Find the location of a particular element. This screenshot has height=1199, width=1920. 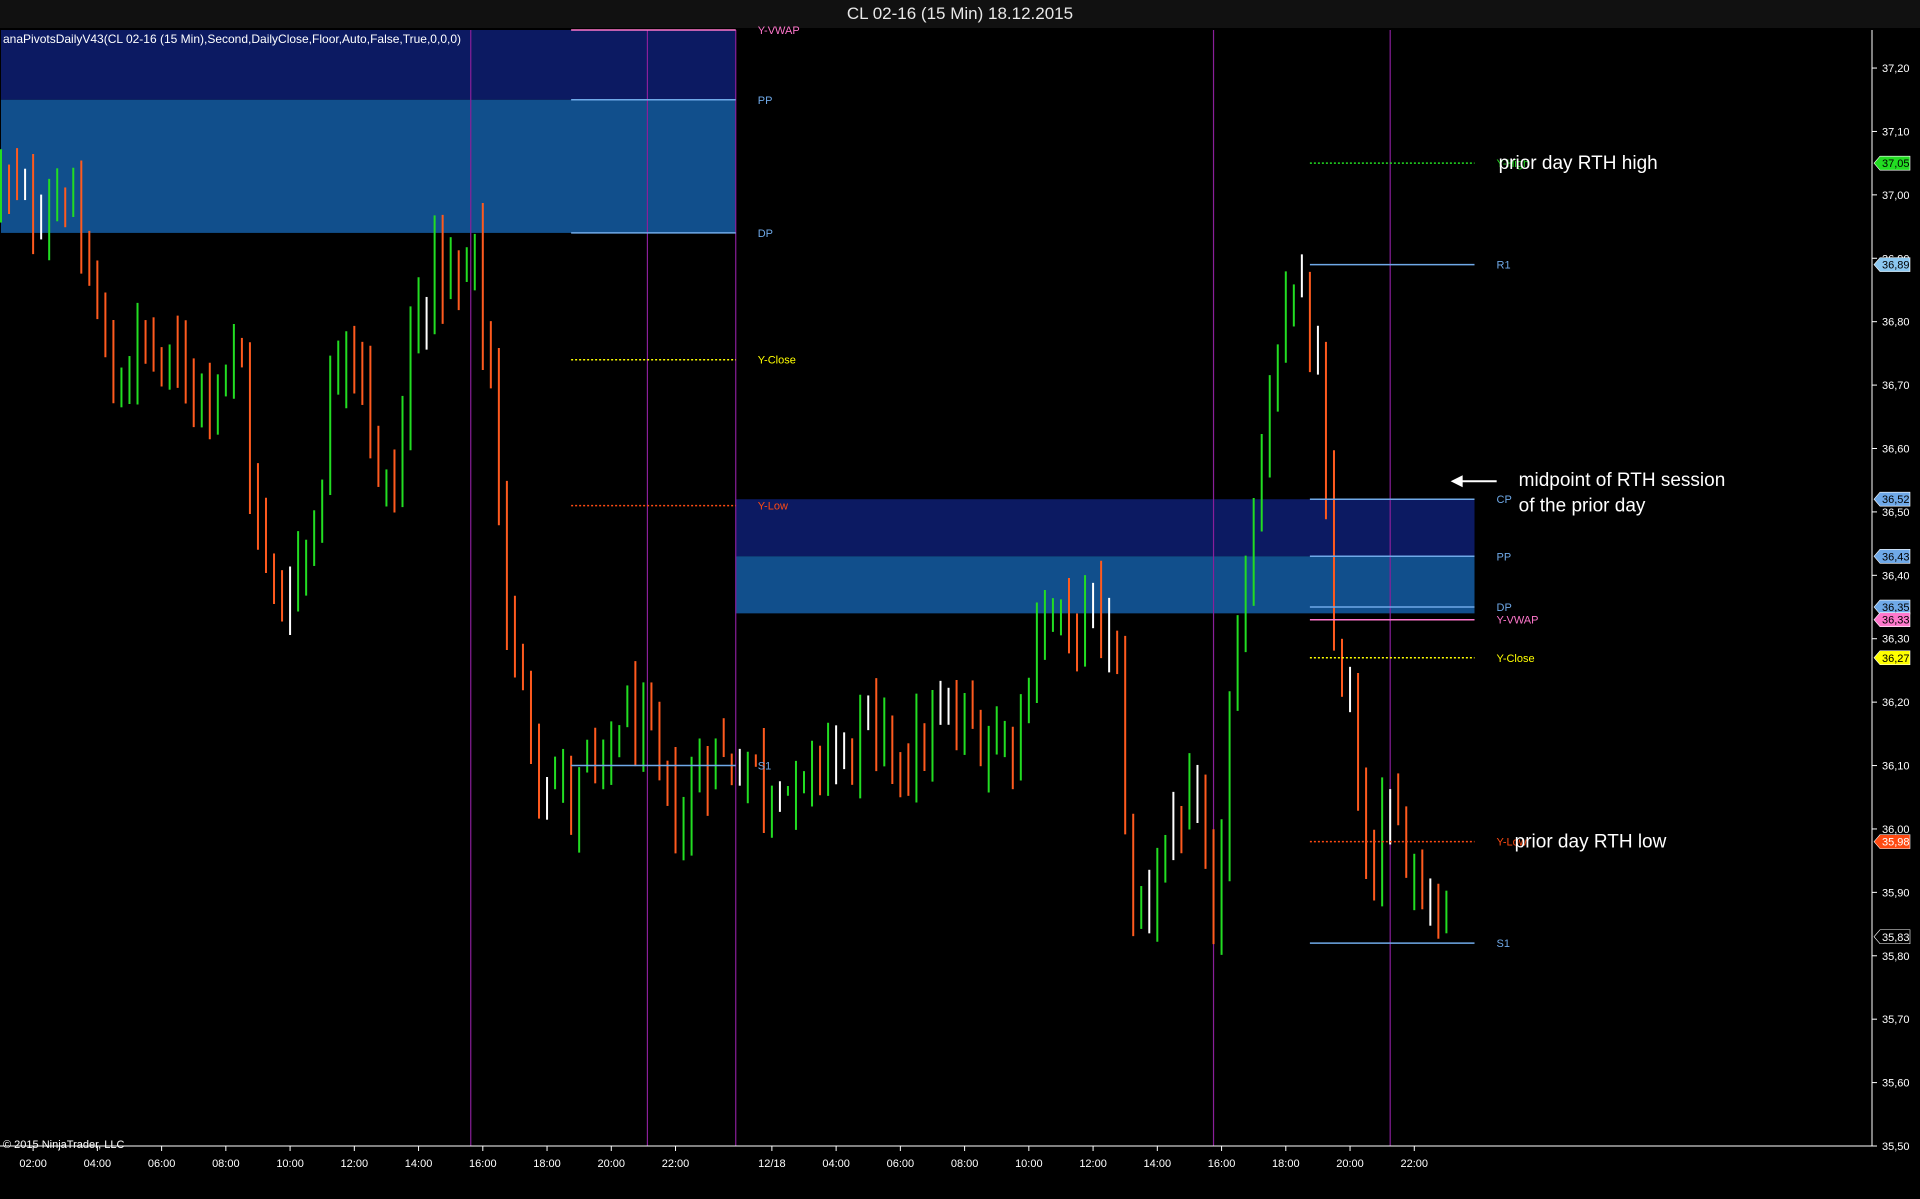

price-tag-label: 36,27 is located at coordinates (1896, 659).